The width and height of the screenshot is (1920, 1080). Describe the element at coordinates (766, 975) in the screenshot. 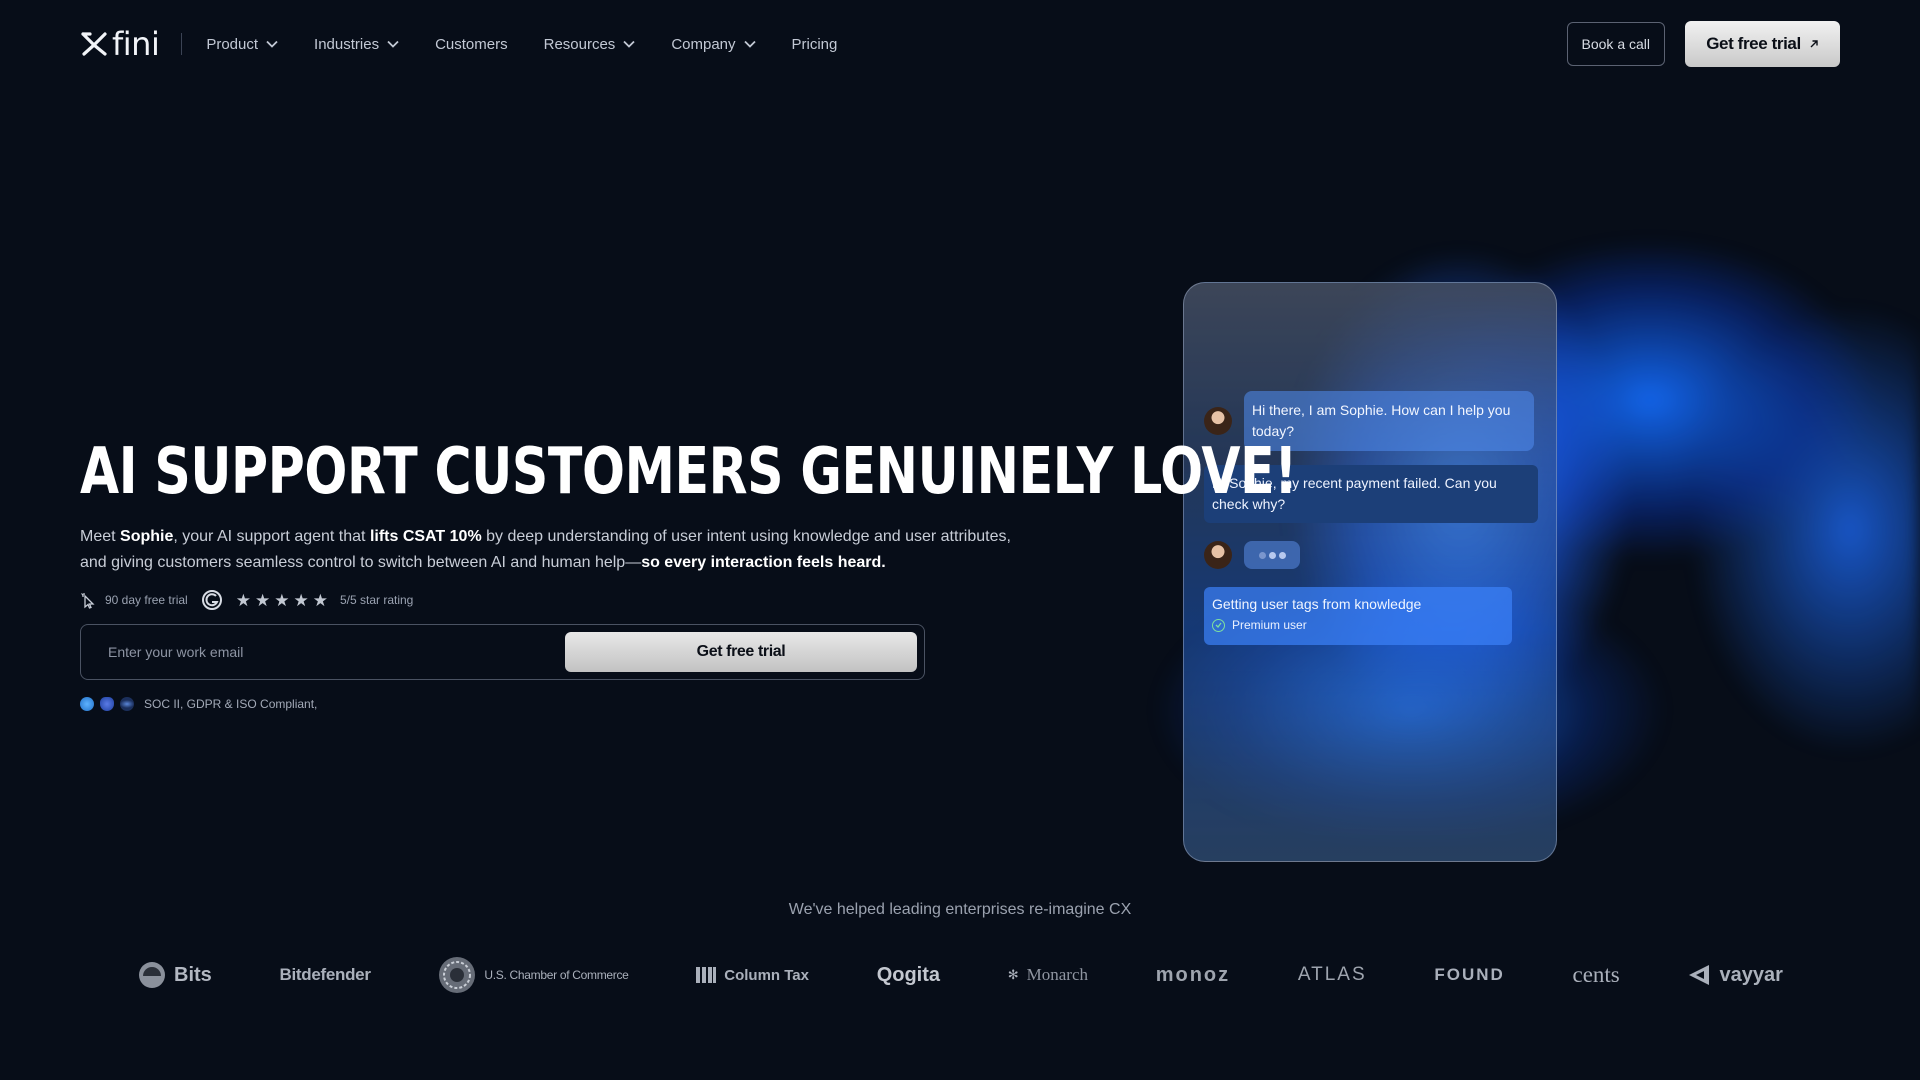

I see `brand-name: Column Tax` at that location.